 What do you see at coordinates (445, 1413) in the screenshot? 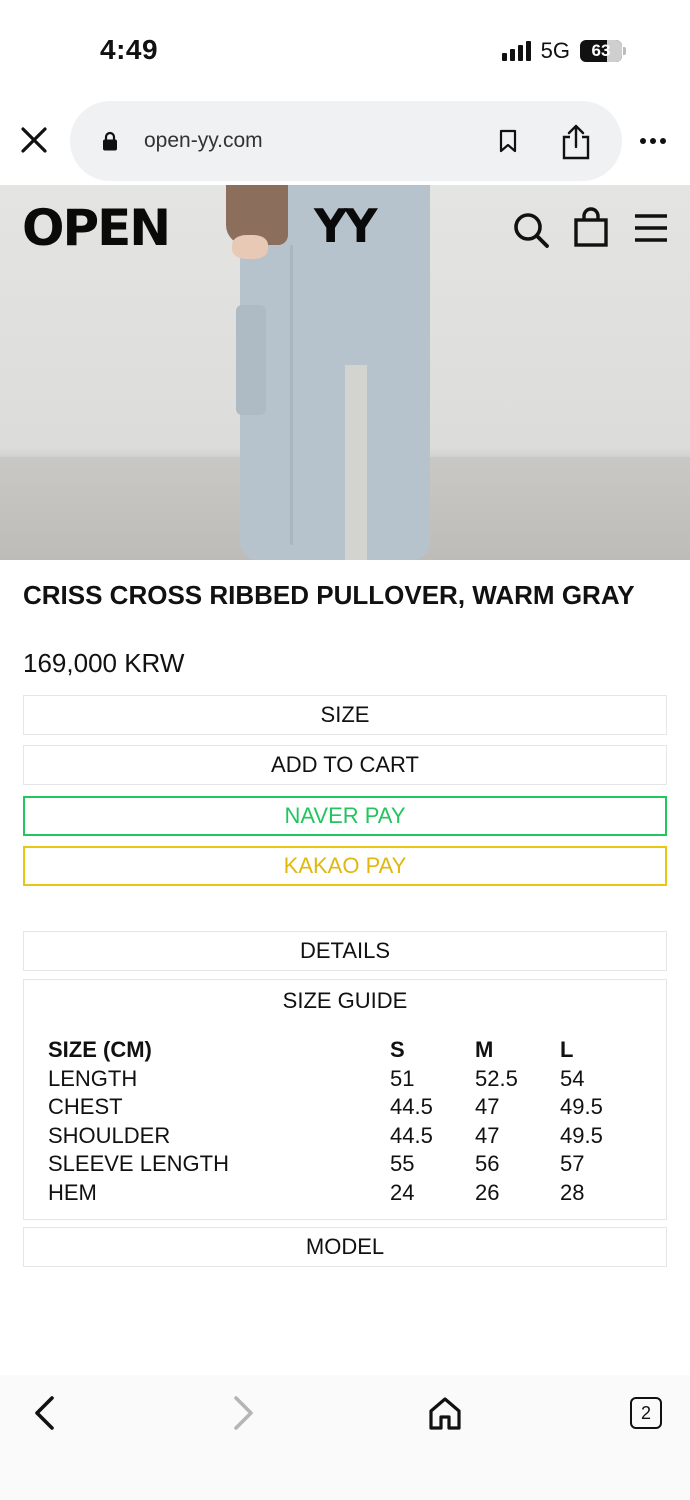
I see `home-icon` at bounding box center [445, 1413].